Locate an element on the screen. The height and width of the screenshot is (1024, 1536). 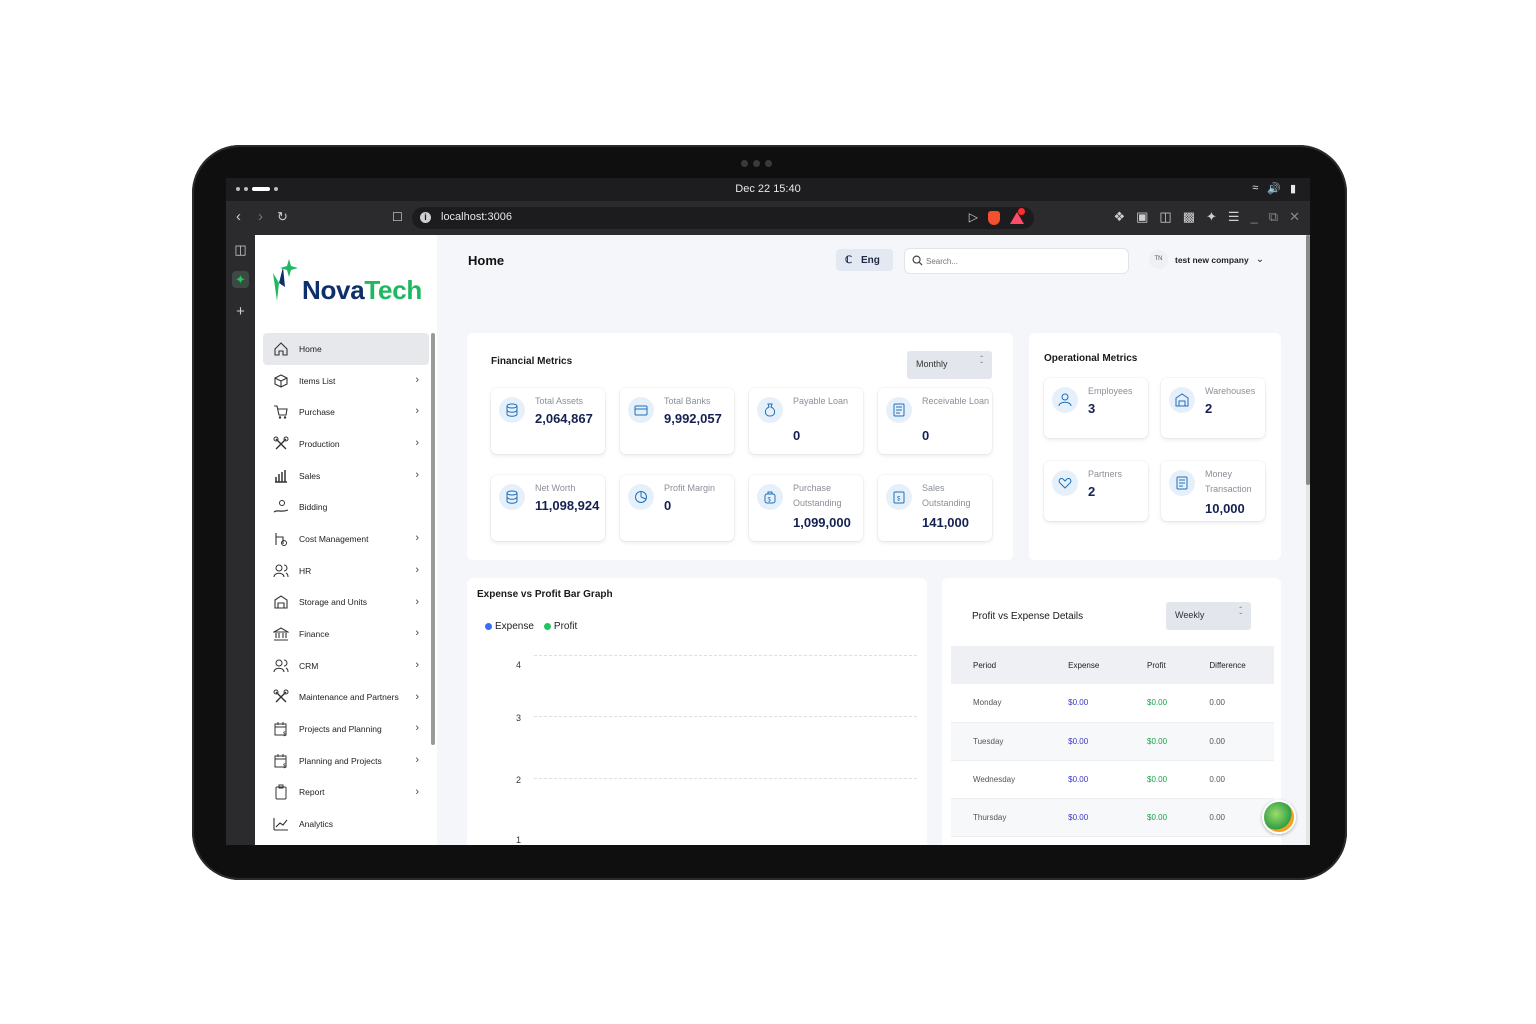
close-icon: ✕ is located at coordinates (1294, 217).